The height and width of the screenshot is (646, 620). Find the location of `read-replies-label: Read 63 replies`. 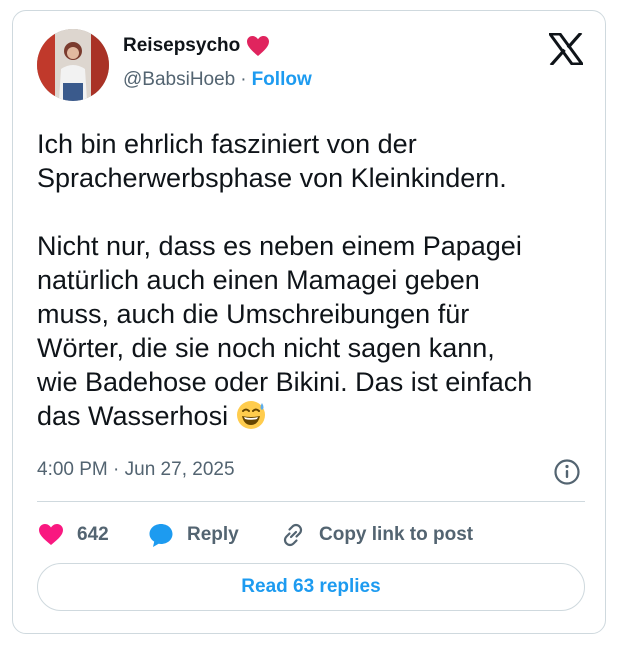

read-replies-label: Read 63 replies is located at coordinates (311, 586).